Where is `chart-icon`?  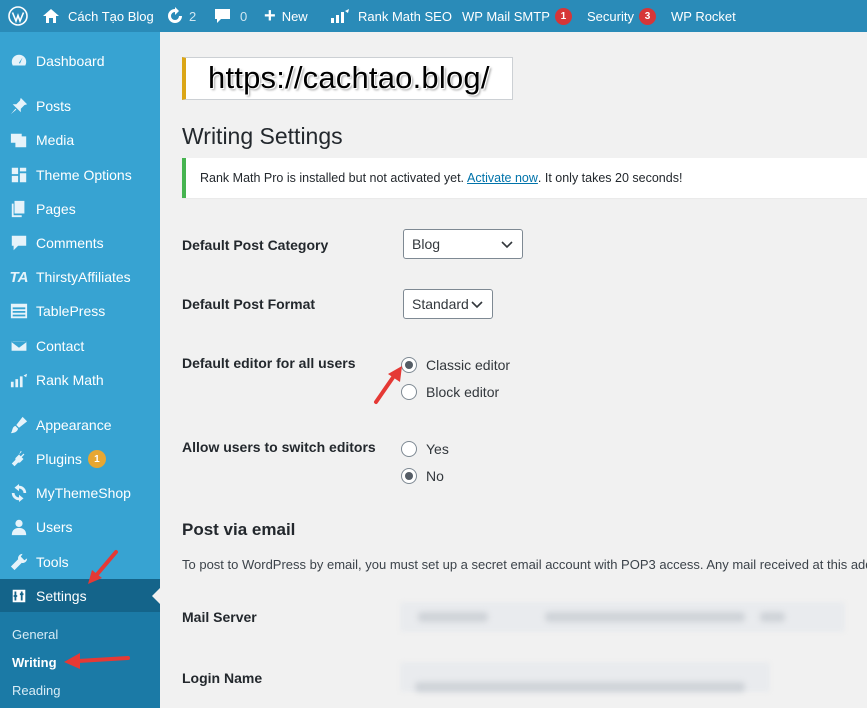 chart-icon is located at coordinates (18, 380).